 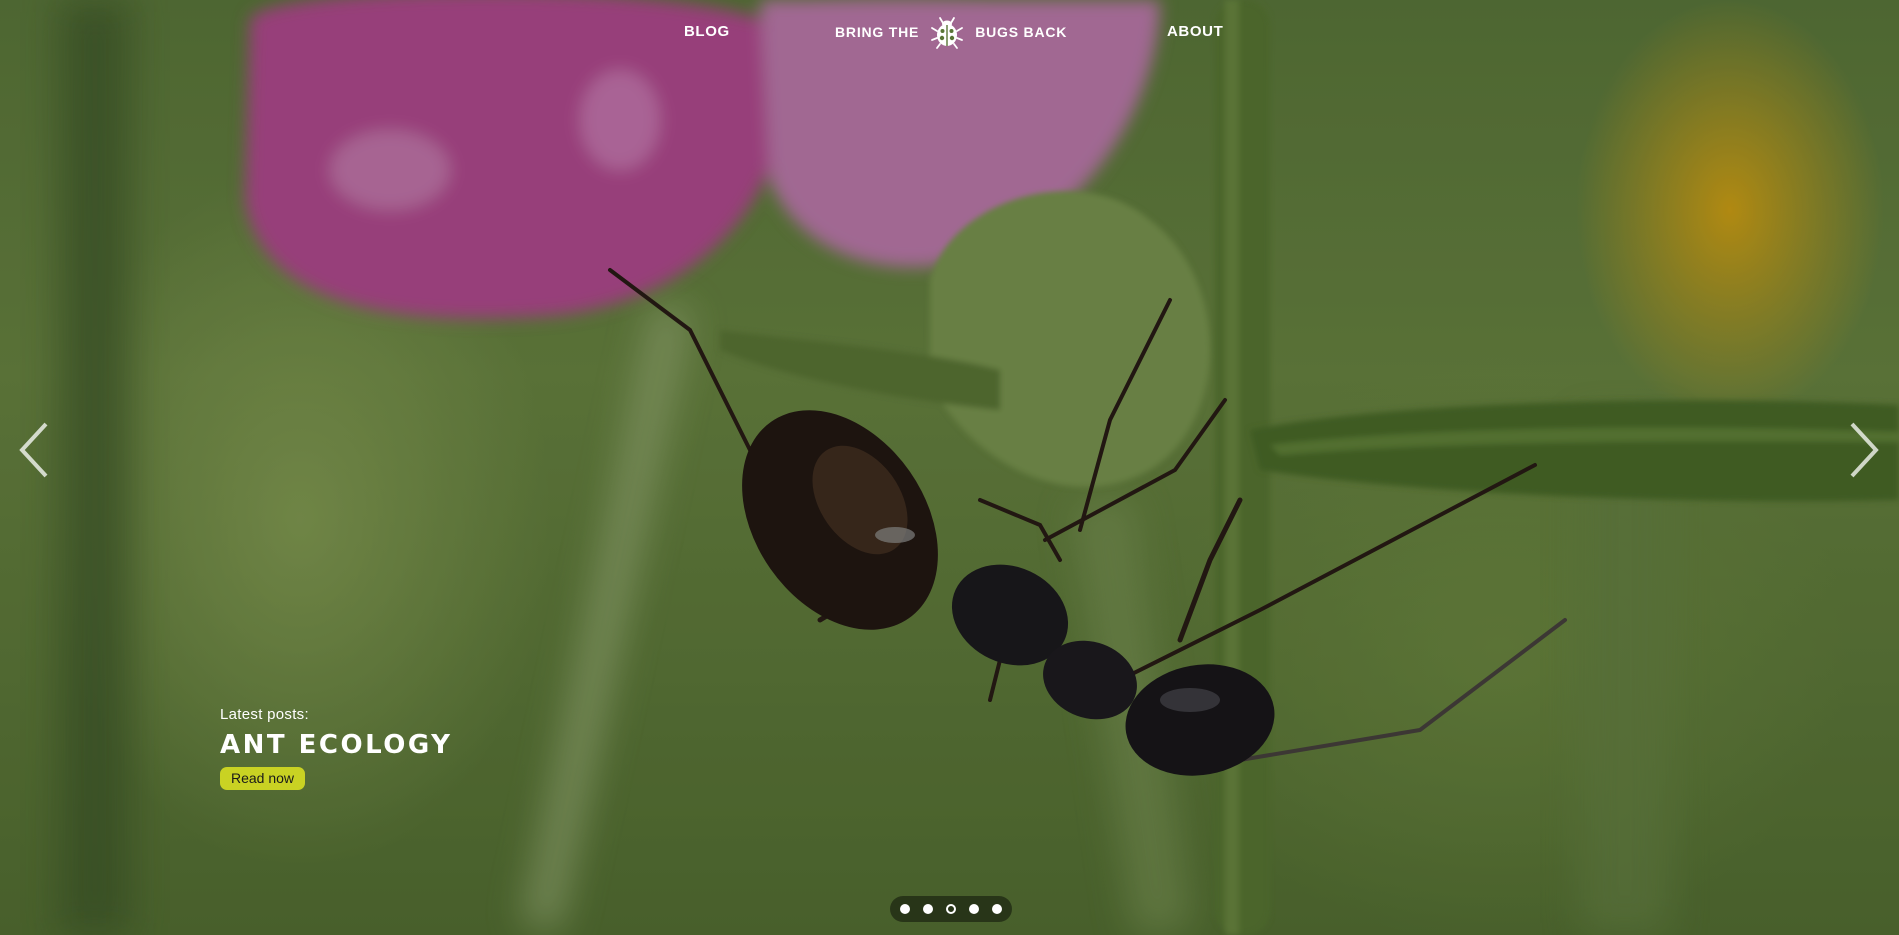 I want to click on carousel-next-button, so click(x=1862, y=450).